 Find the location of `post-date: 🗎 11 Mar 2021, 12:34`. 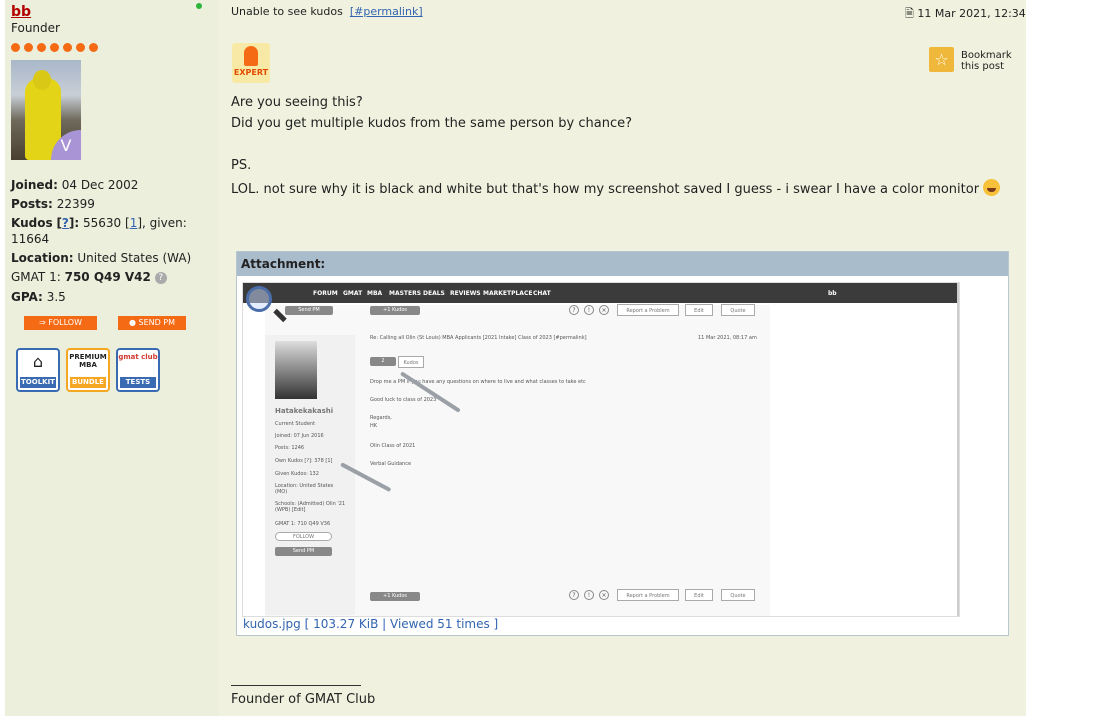

post-date: 🗎 11 Mar 2021, 12:34 is located at coordinates (965, 13).